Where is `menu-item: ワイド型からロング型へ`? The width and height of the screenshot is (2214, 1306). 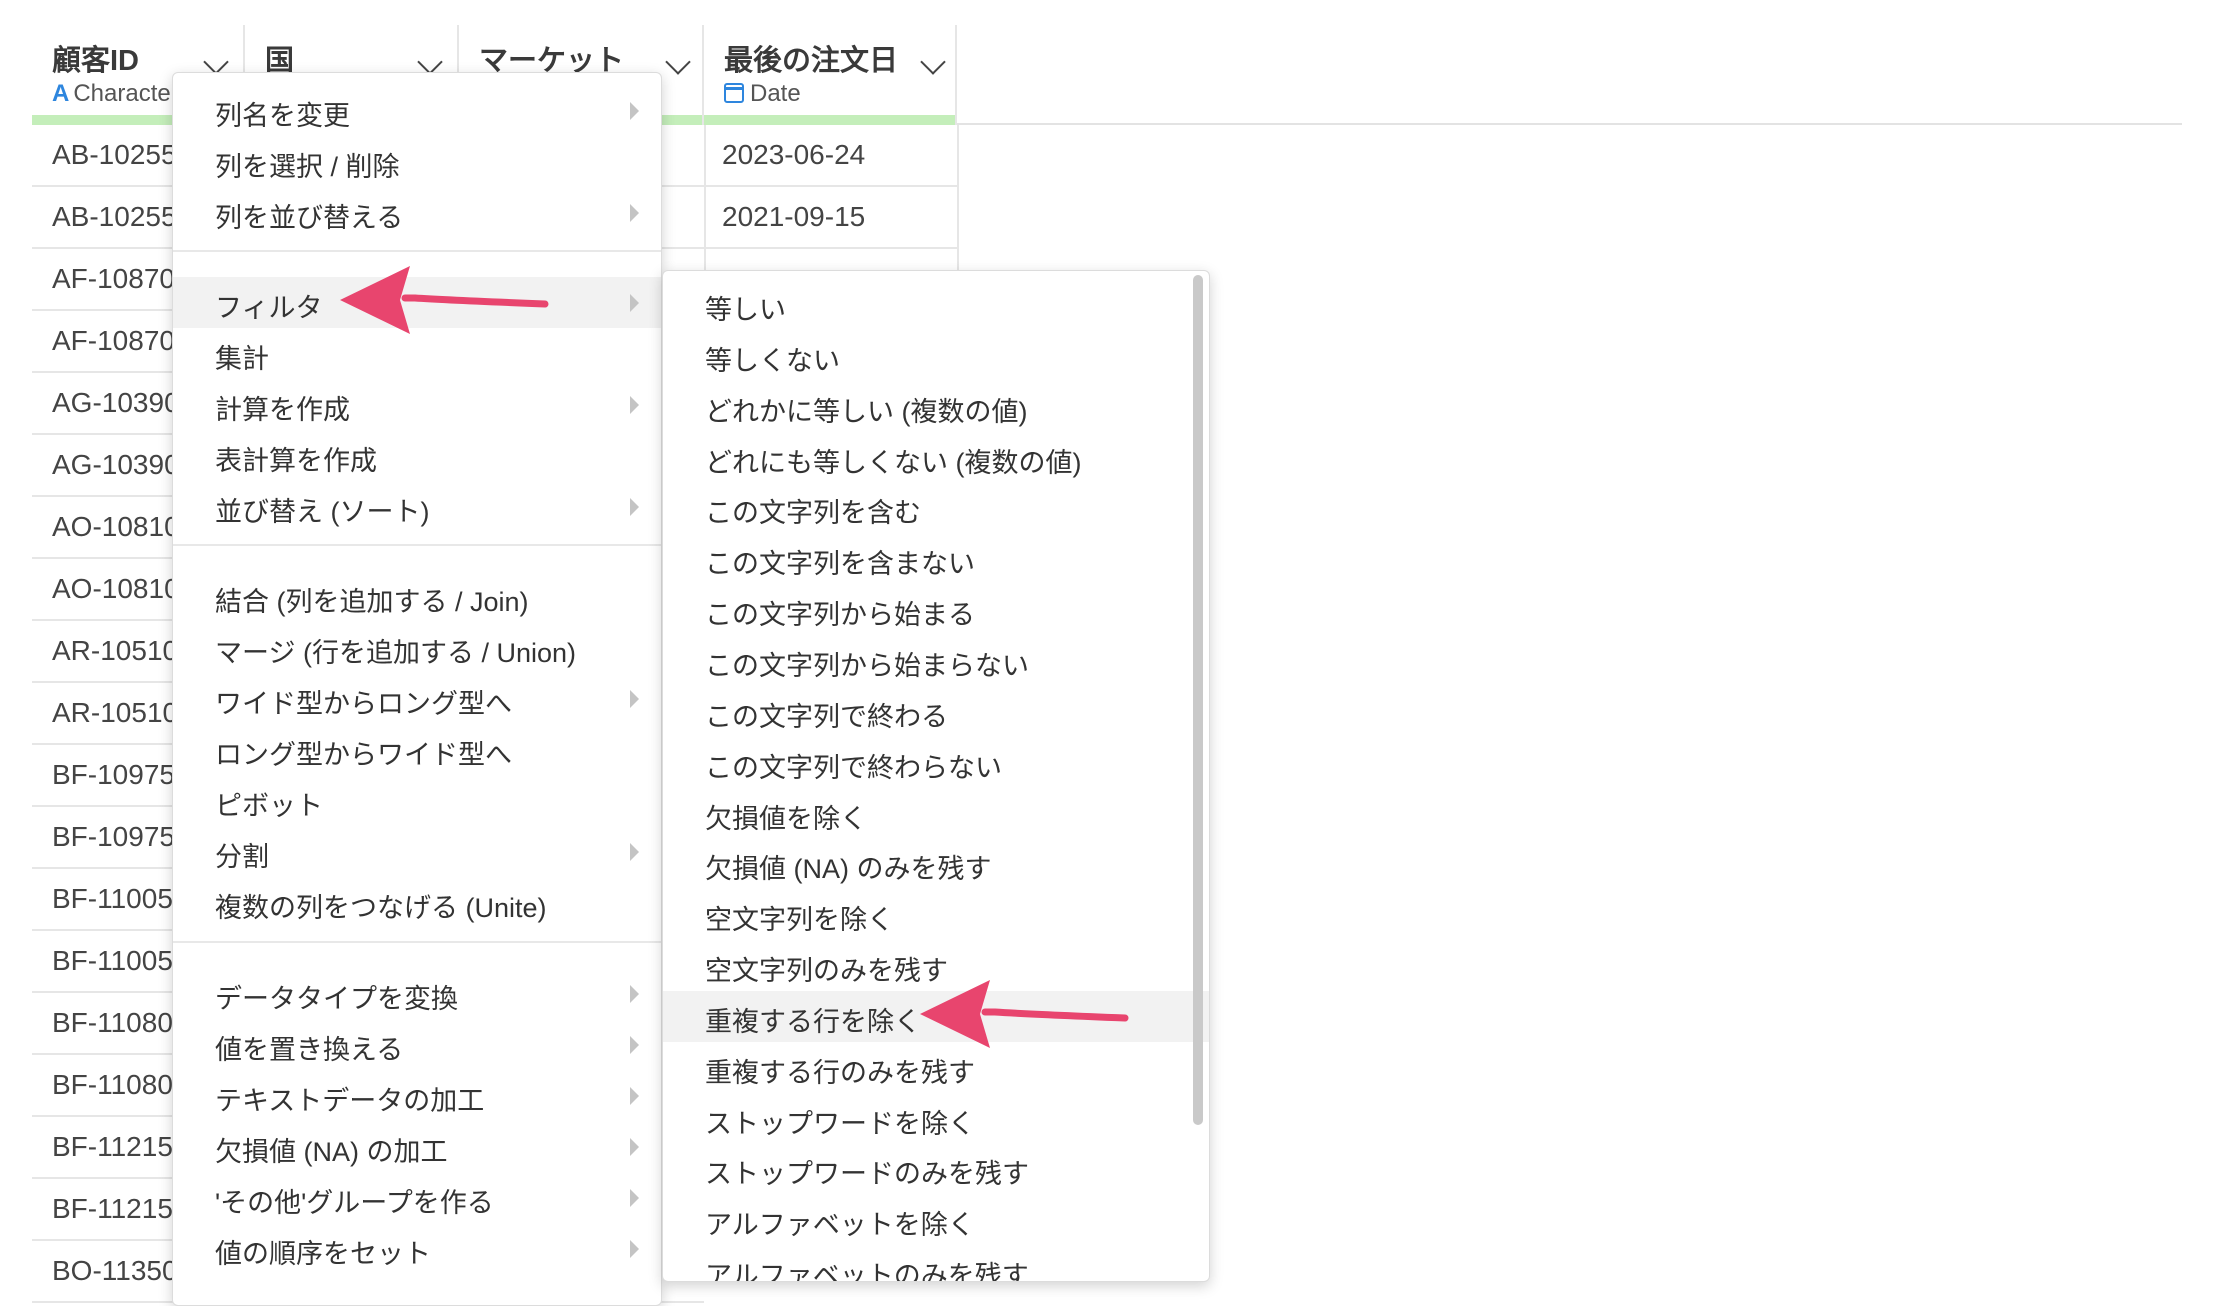
menu-item: ワイド型からロング型へ is located at coordinates (417, 698).